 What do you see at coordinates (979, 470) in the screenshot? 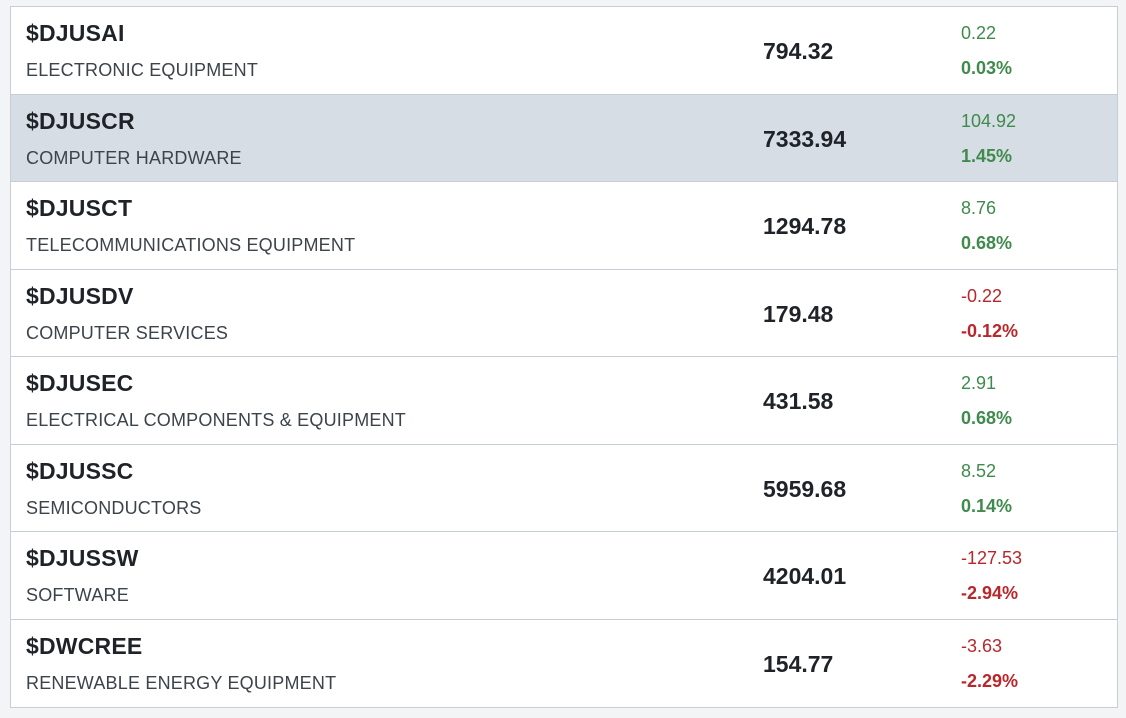
I see `row-change: 8.52` at bounding box center [979, 470].